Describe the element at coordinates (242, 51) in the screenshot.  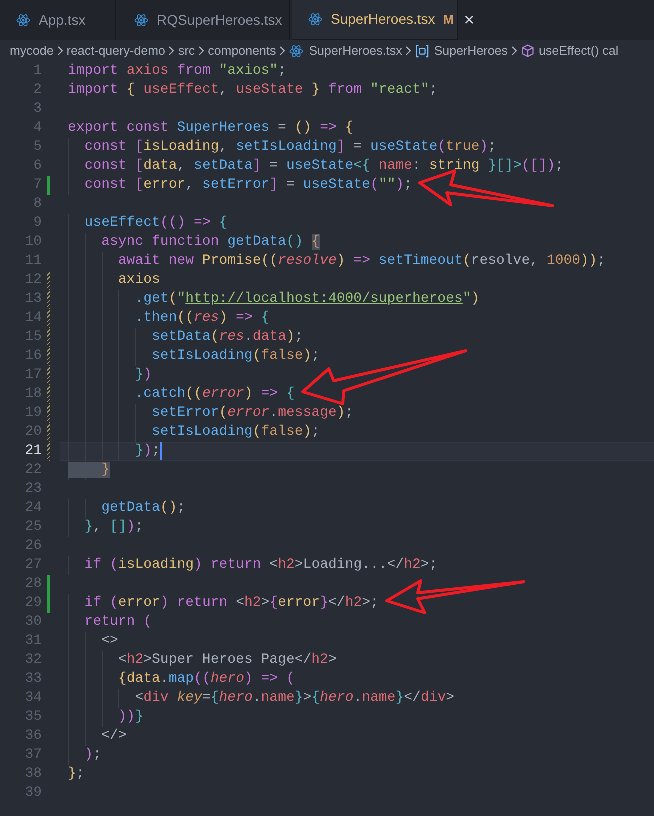
I see `breadcrumb-item: components` at that location.